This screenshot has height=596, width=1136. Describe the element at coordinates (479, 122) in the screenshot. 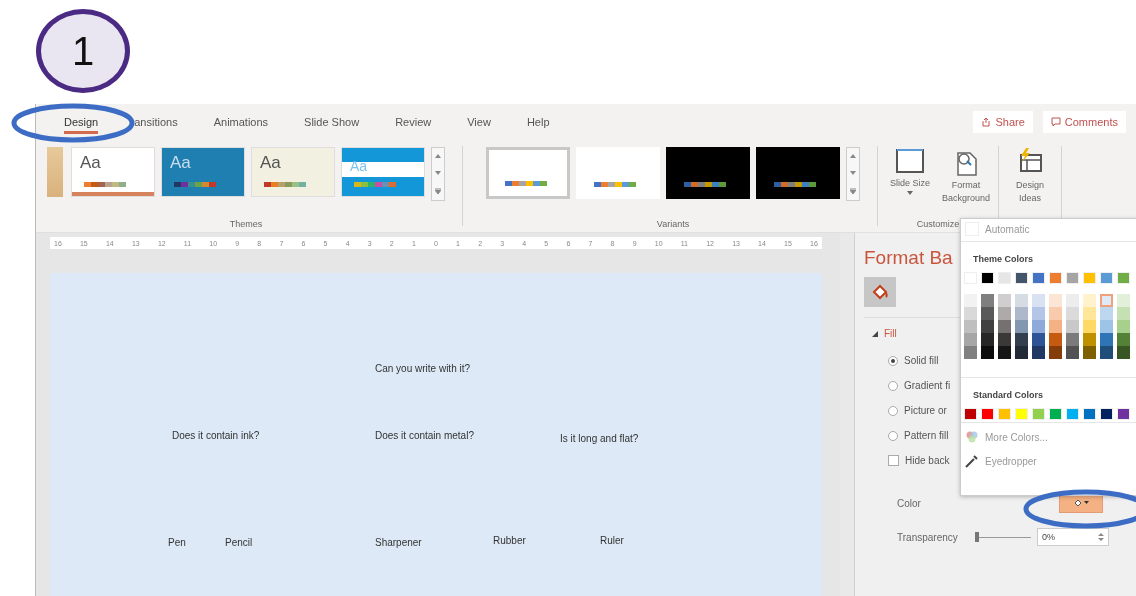

I see `ribbon-tab: View` at that location.